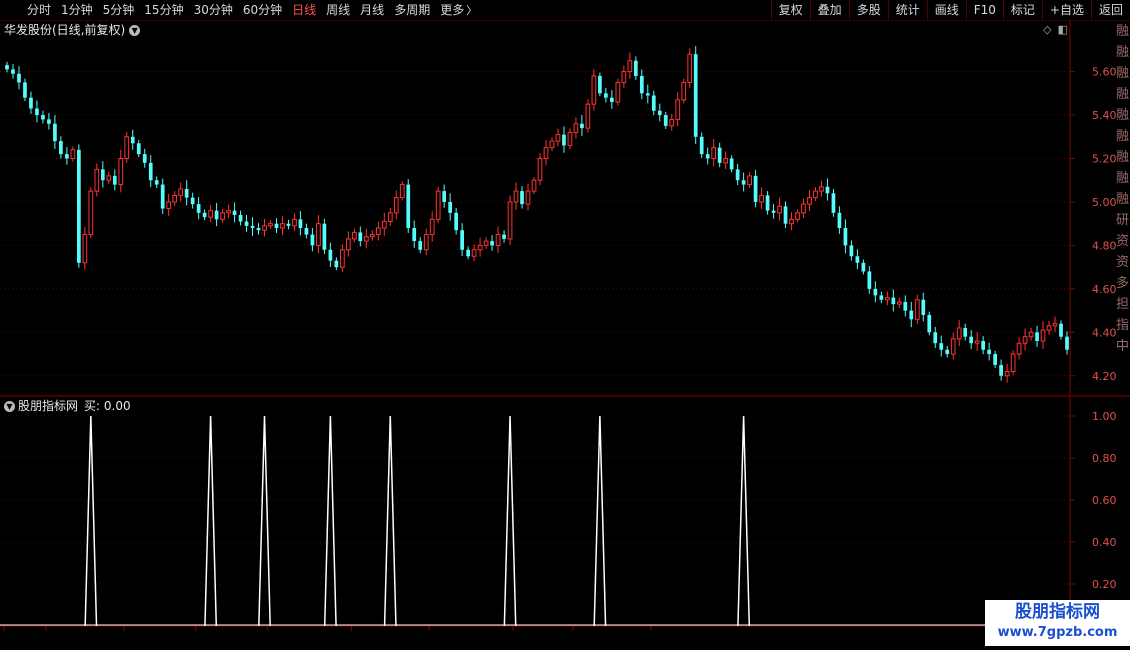 Image resolution: width=1130 pixels, height=650 pixels. What do you see at coordinates (1110, 10) in the screenshot?
I see `action-button-8: 返回` at bounding box center [1110, 10].